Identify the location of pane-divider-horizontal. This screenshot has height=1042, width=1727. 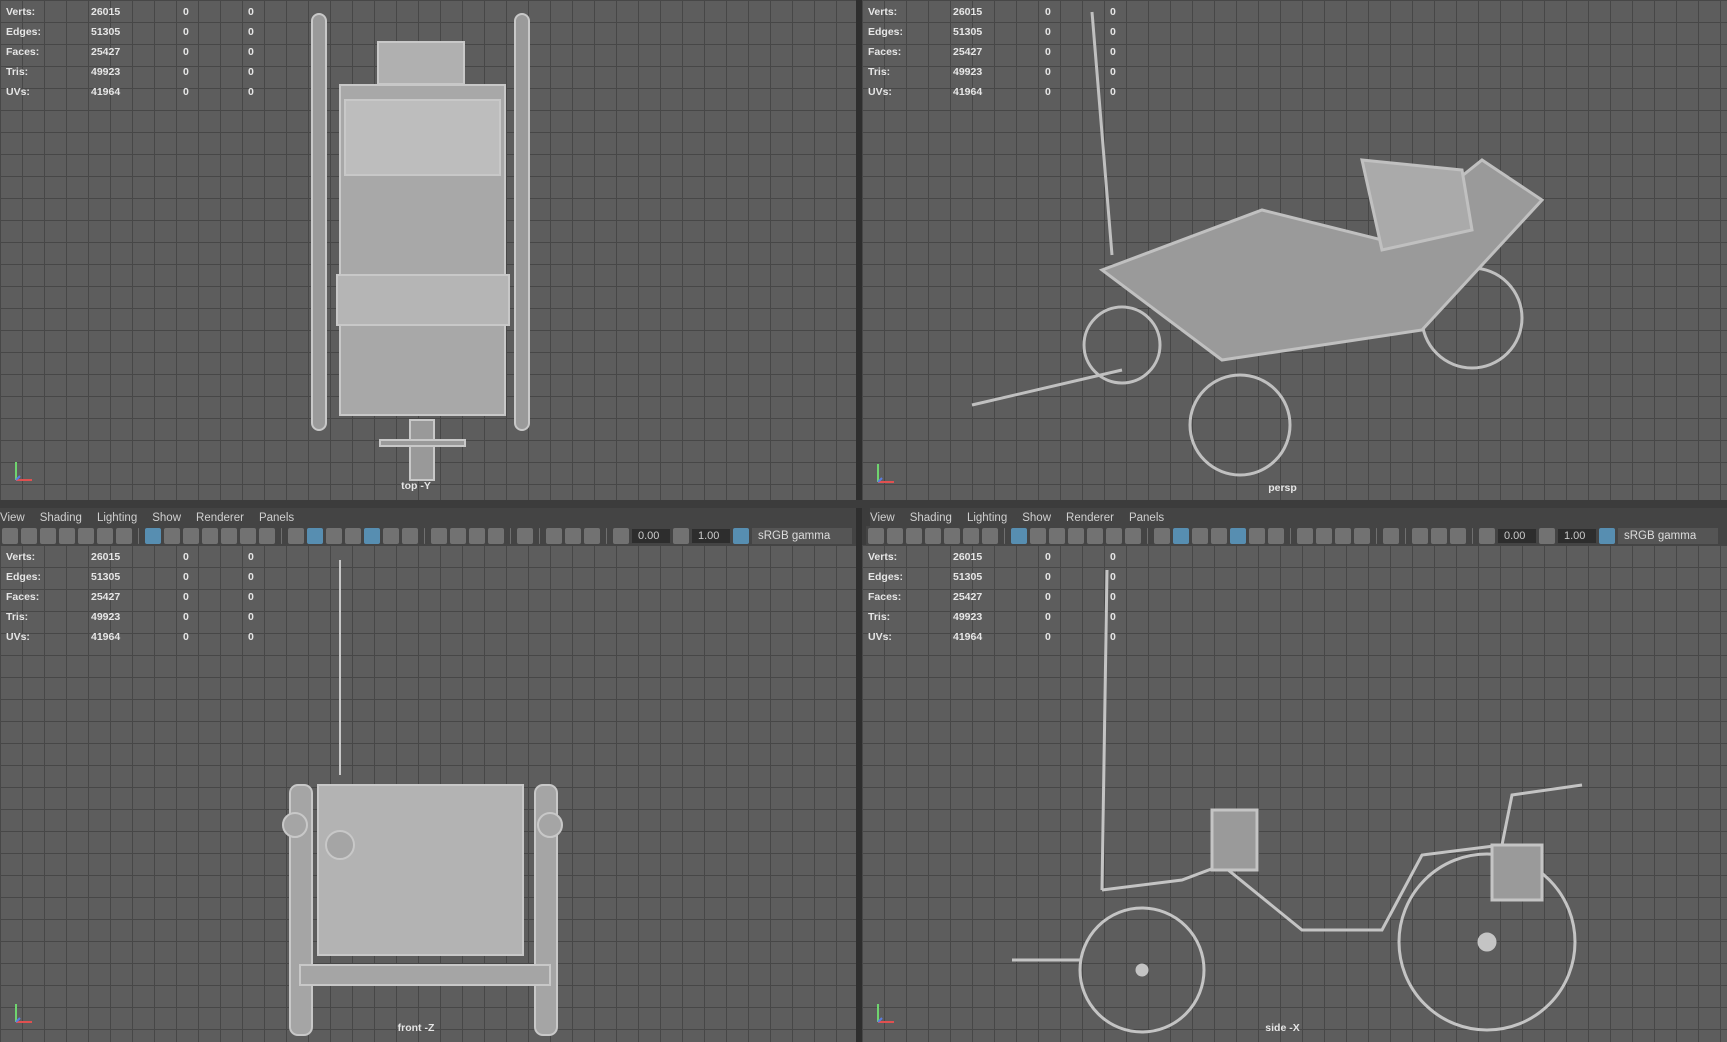
(863, 504).